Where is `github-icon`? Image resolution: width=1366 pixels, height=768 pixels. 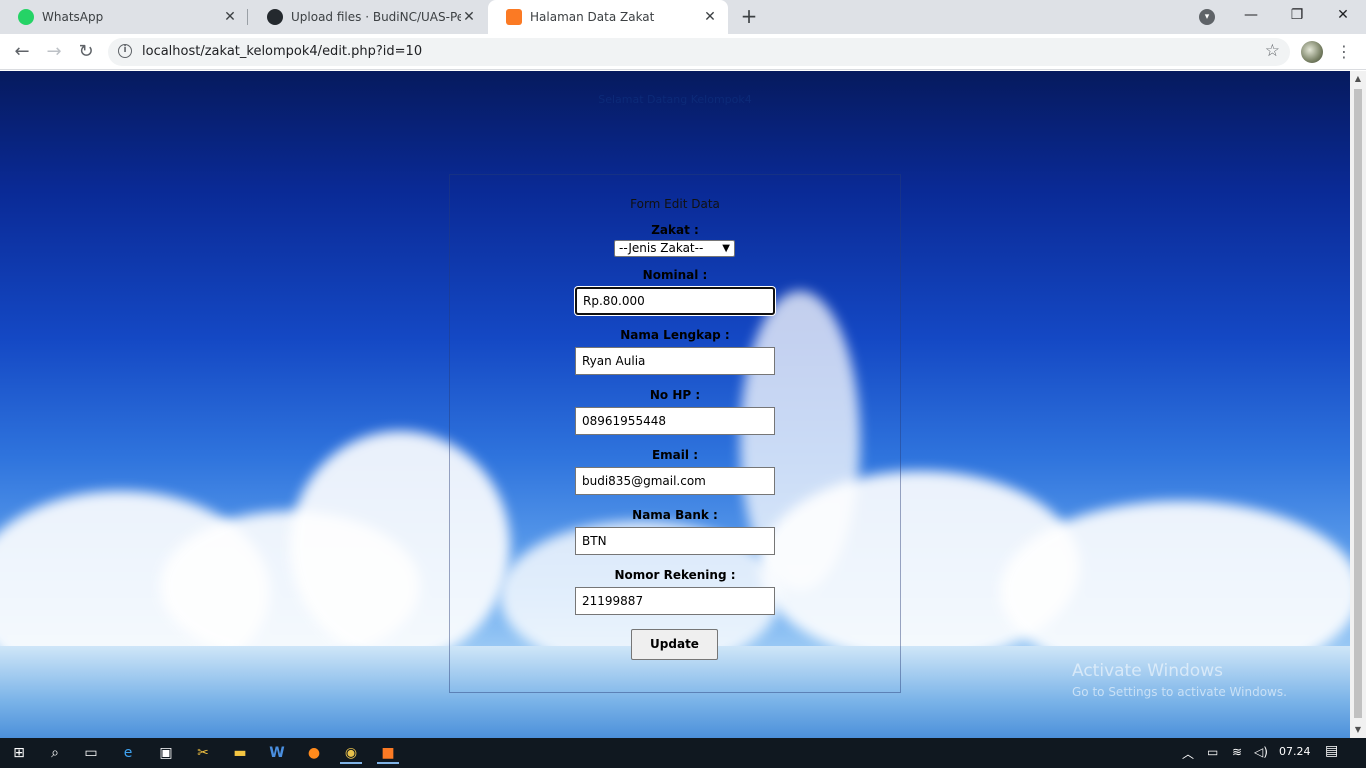 github-icon is located at coordinates (275, 17).